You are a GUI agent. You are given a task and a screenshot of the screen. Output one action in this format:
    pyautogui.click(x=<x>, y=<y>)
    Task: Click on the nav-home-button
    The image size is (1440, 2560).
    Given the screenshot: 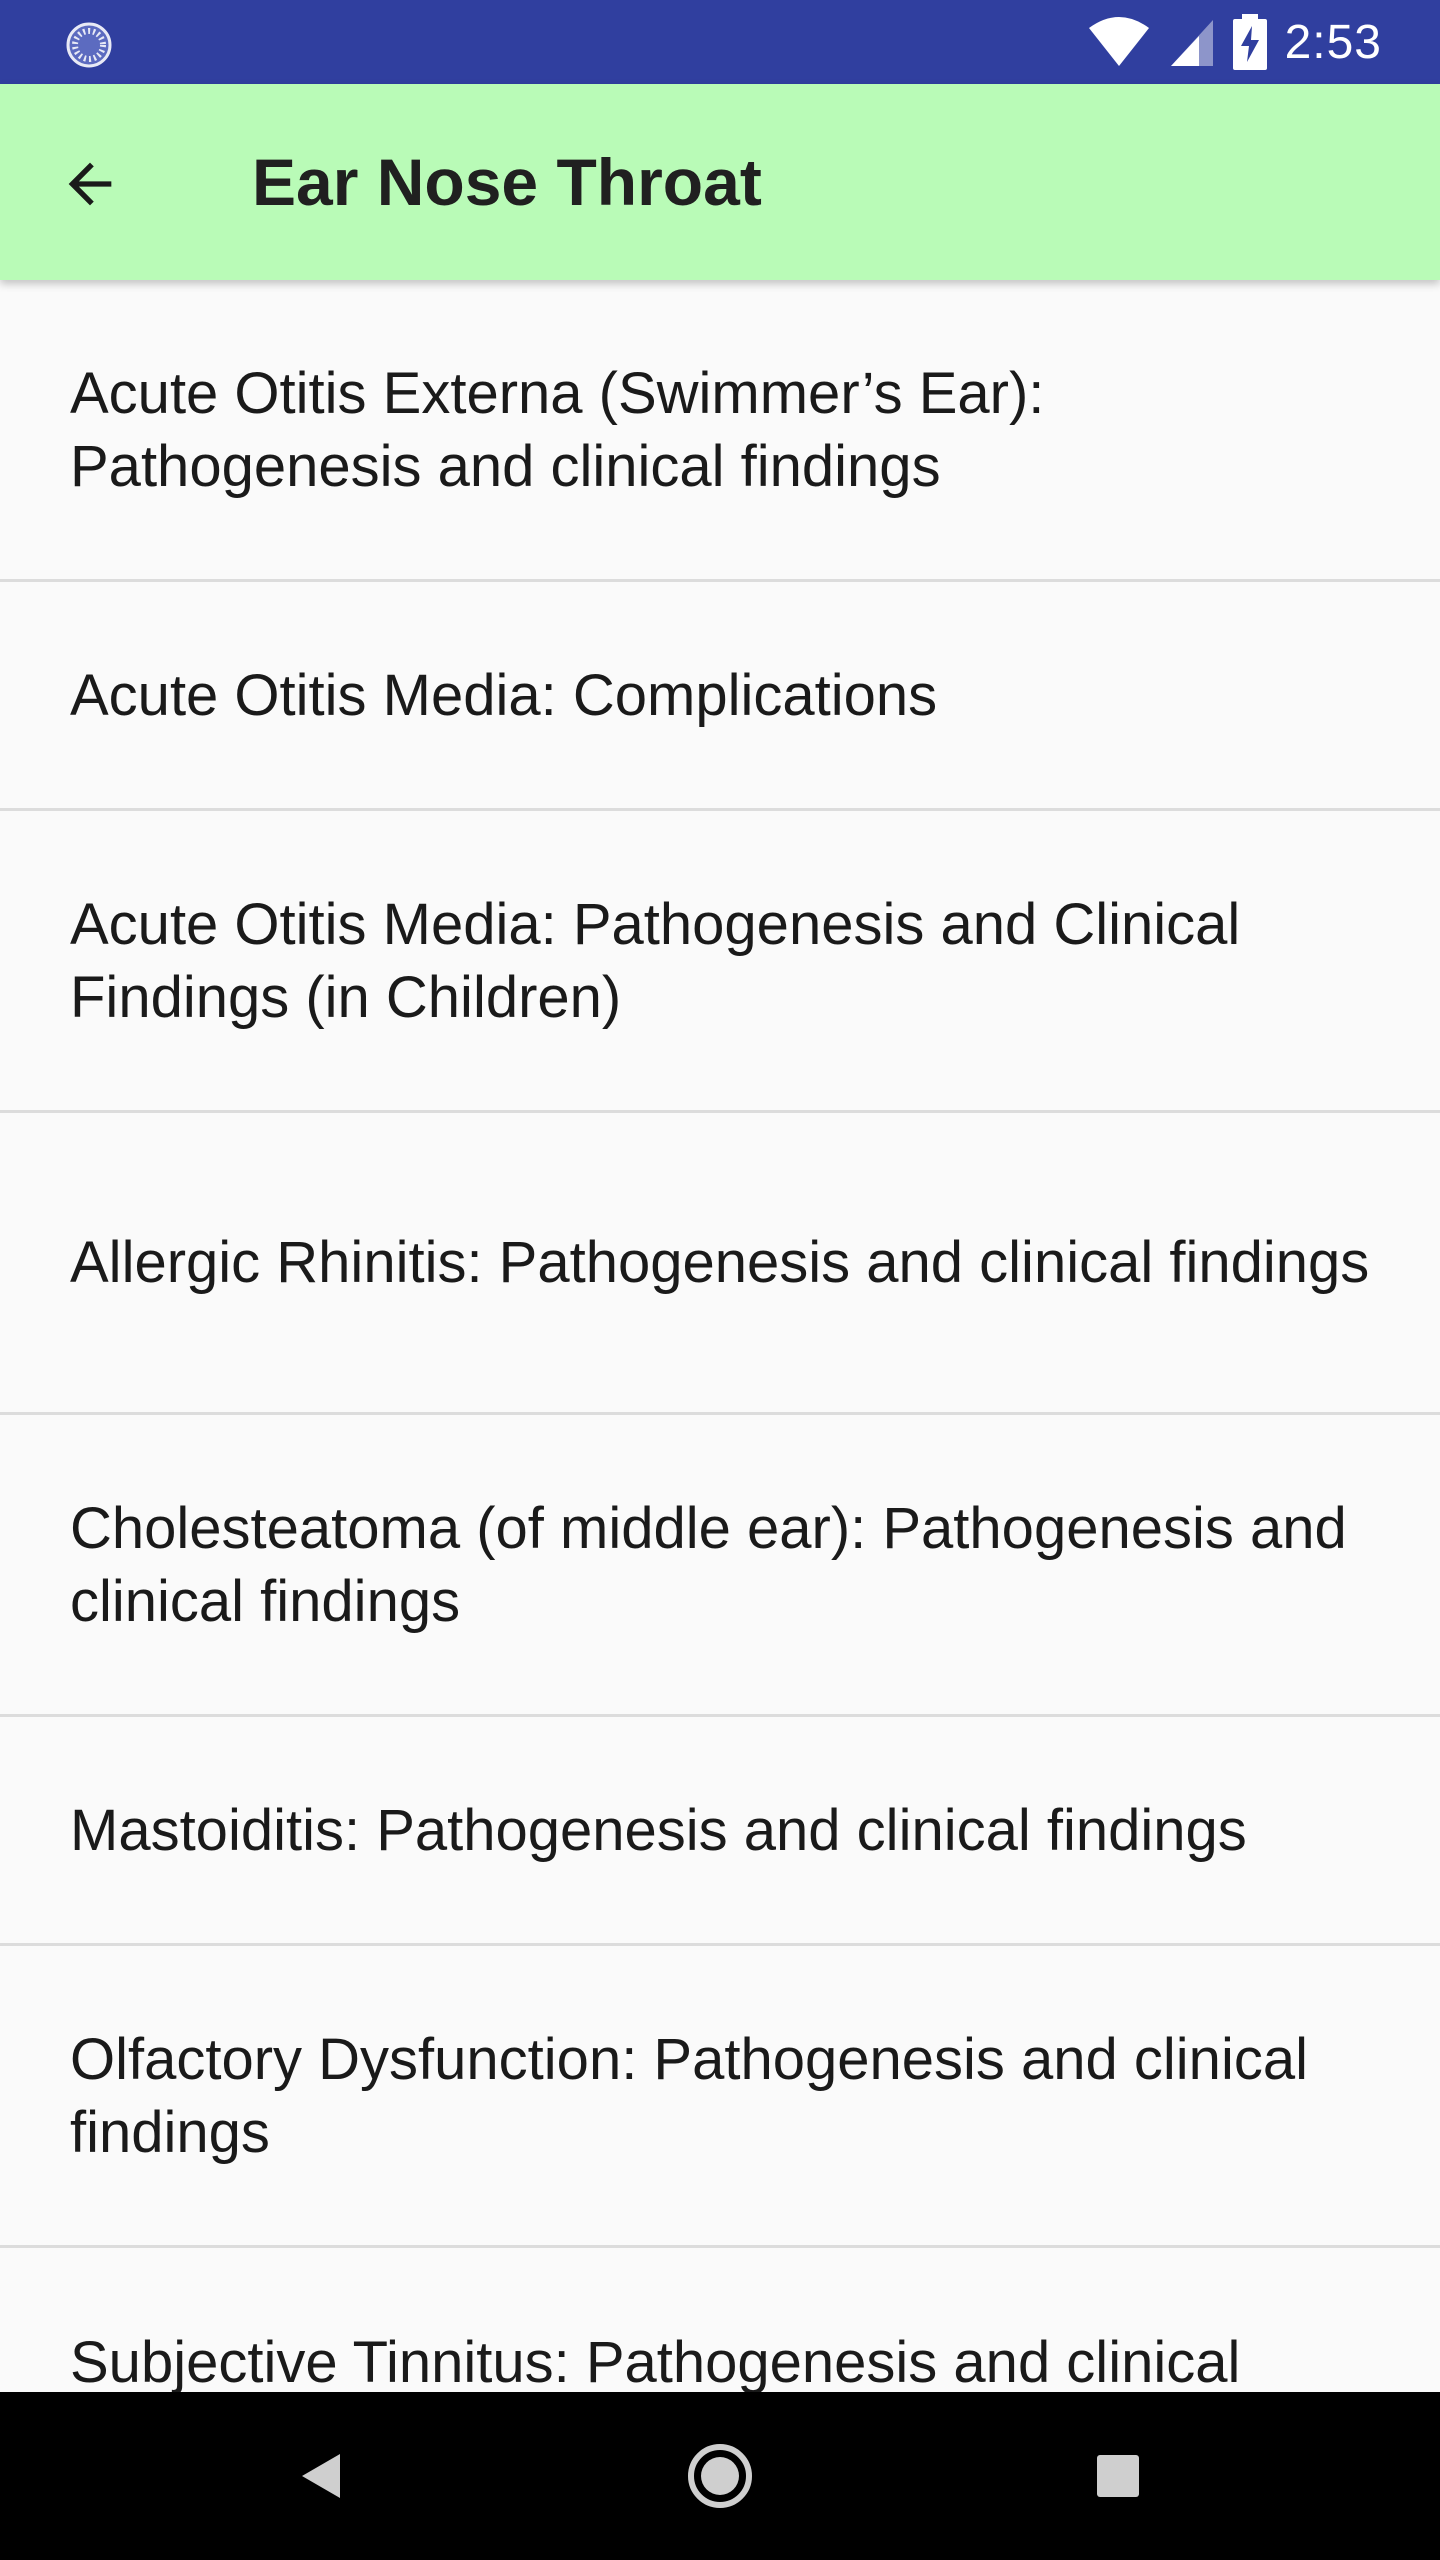 What is the action you would take?
    pyautogui.click(x=720, y=2476)
    